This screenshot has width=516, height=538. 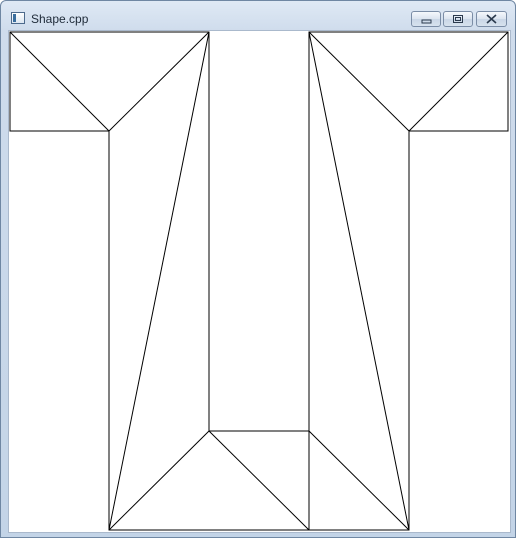 I want to click on close-icon, so click(x=491, y=19).